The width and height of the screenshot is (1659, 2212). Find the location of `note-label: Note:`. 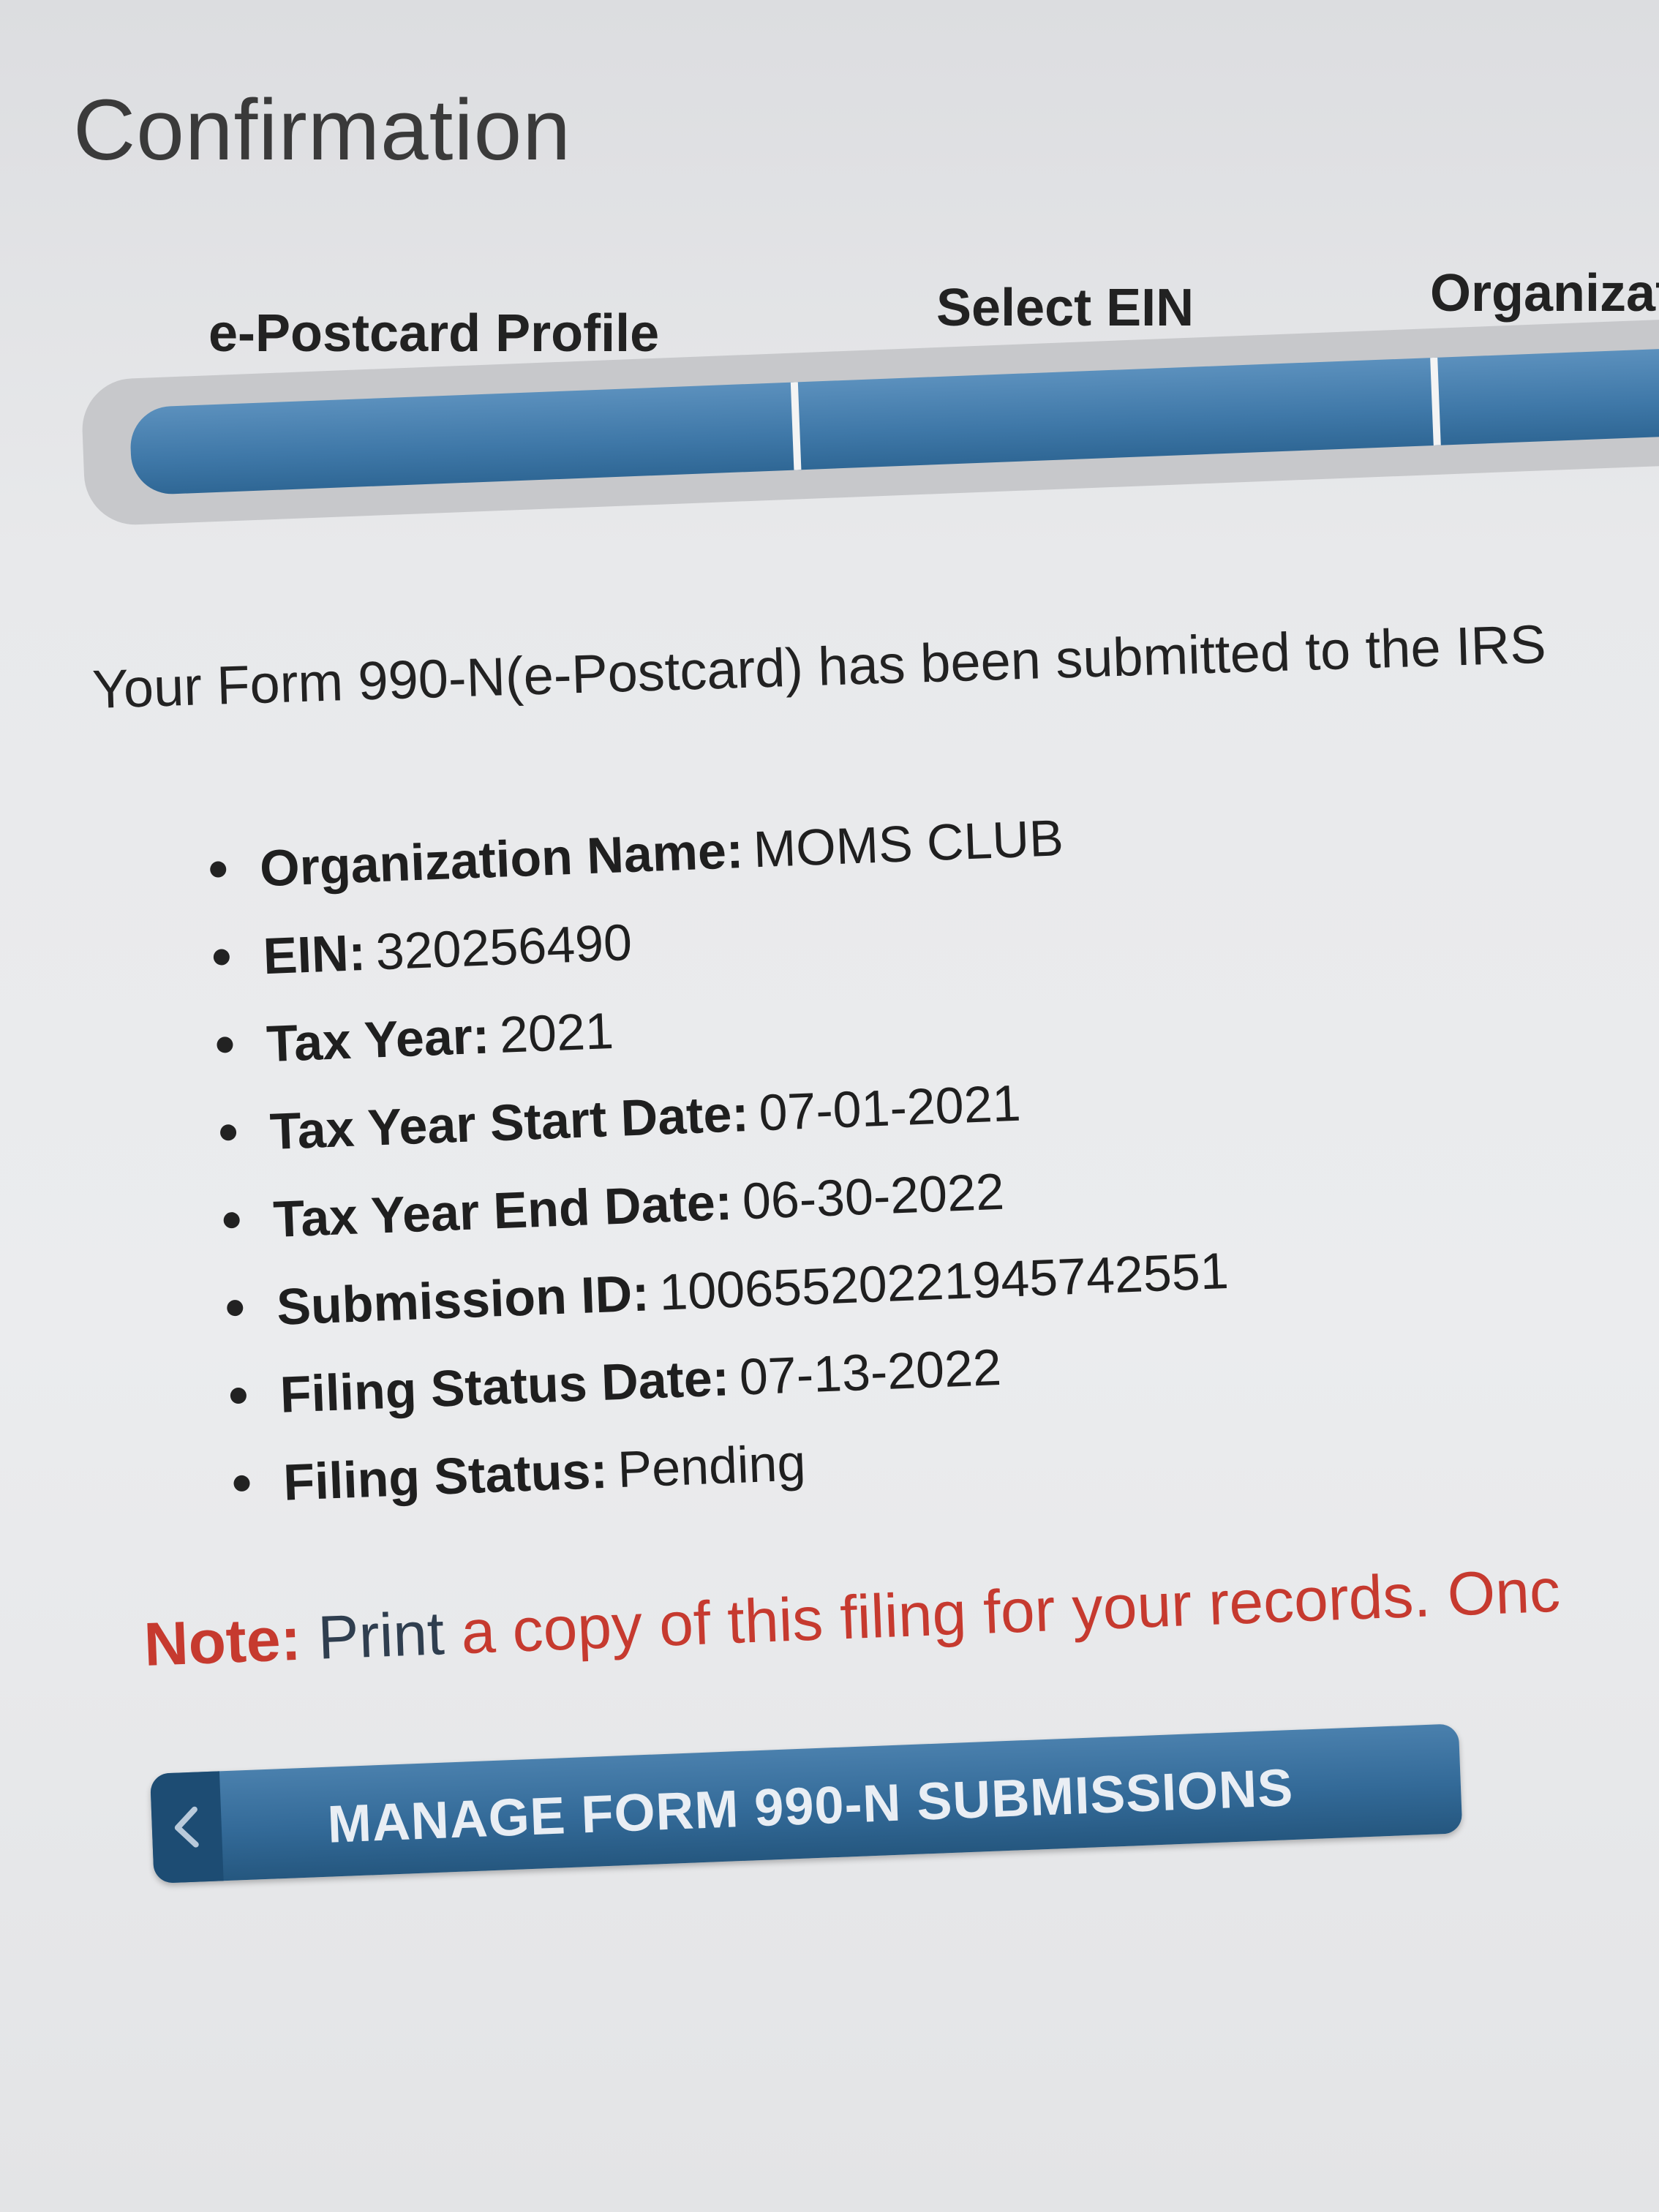

note-label: Note: is located at coordinates (223, 1641).